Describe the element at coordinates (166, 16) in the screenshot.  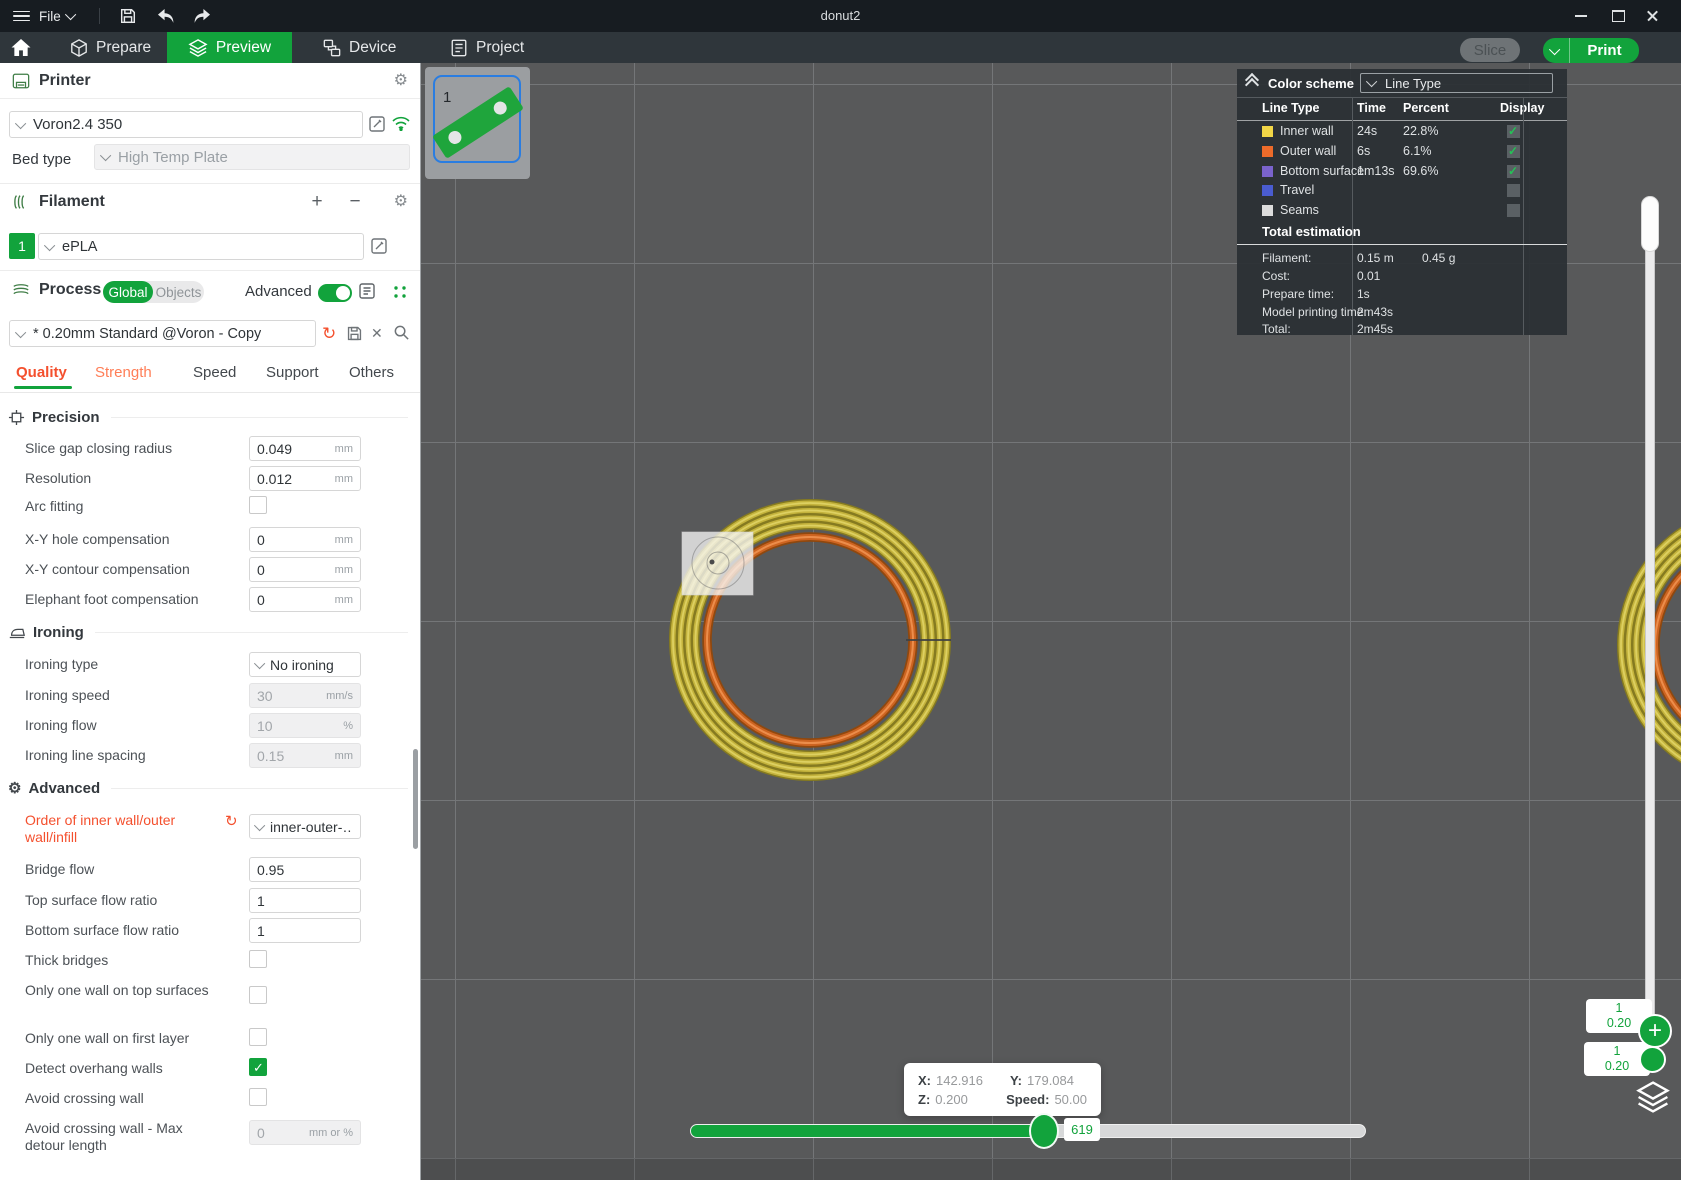
I see `undo-button` at that location.